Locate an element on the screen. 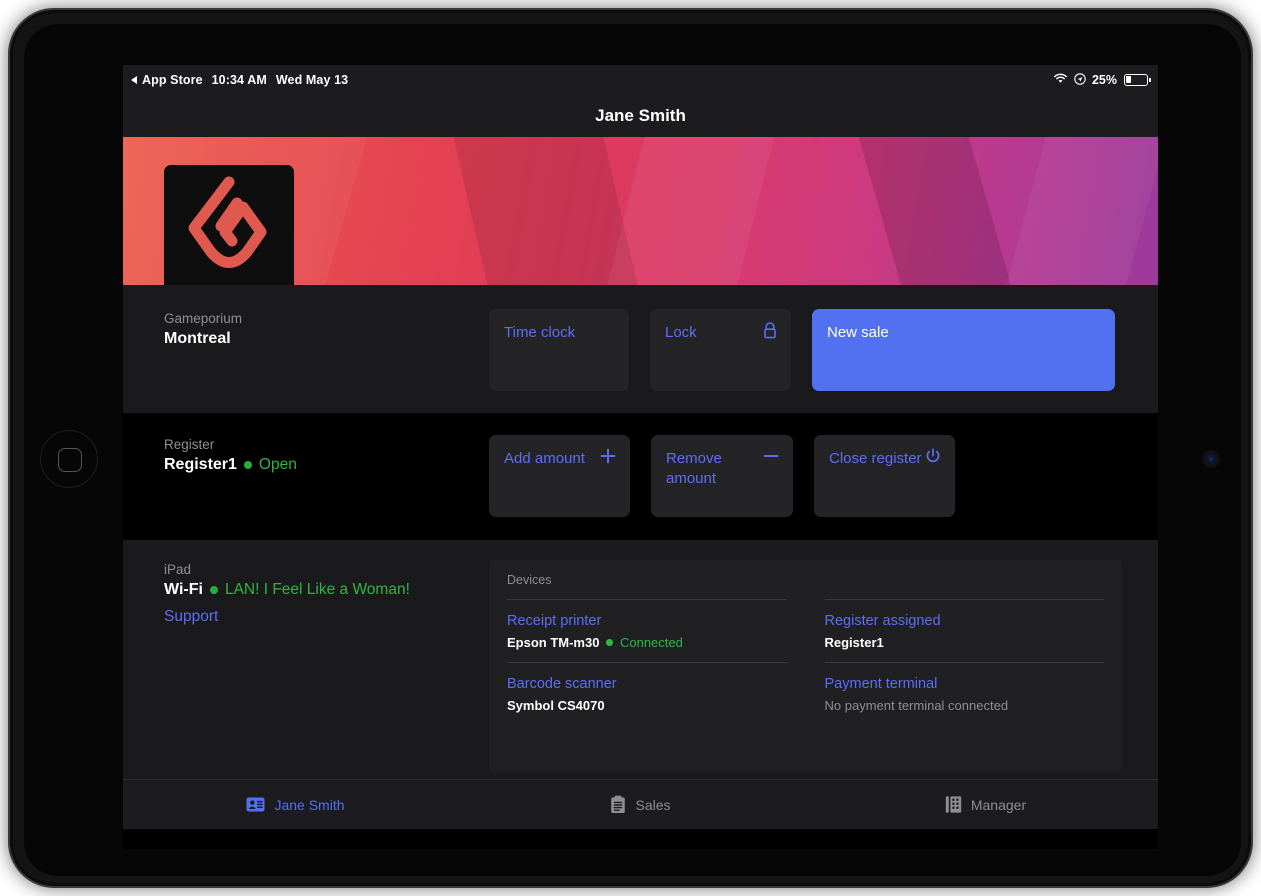  tab-sales: Sales is located at coordinates (640, 804).